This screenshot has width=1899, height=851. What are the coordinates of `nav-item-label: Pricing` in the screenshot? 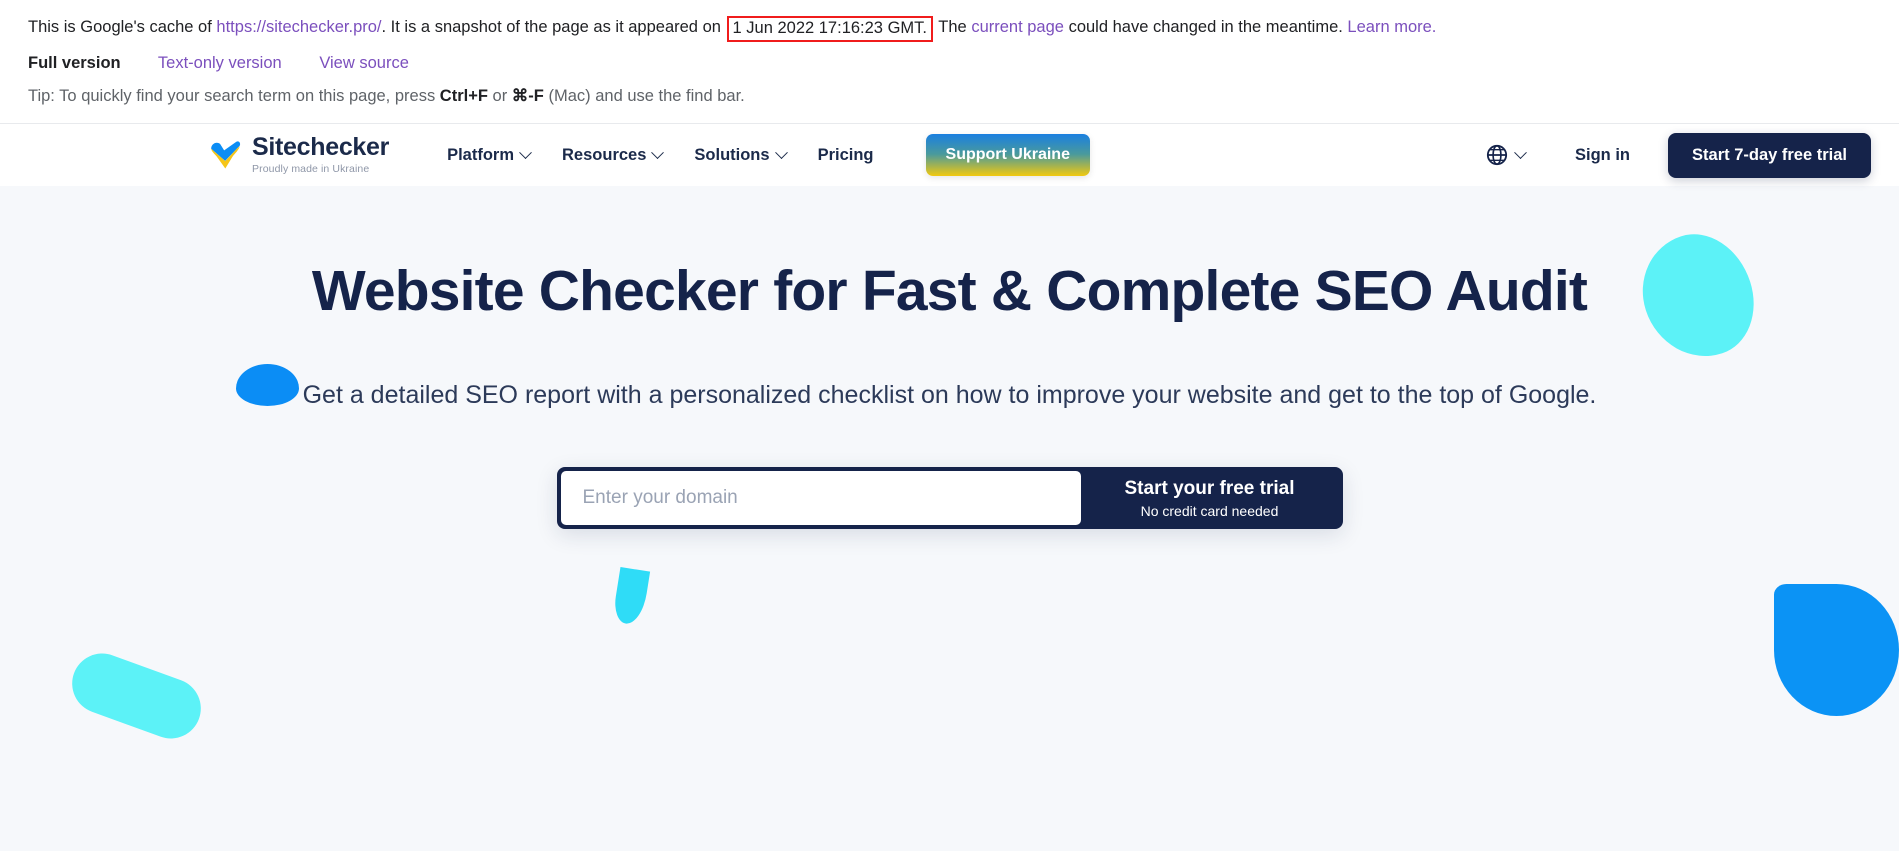 It's located at (845, 154).